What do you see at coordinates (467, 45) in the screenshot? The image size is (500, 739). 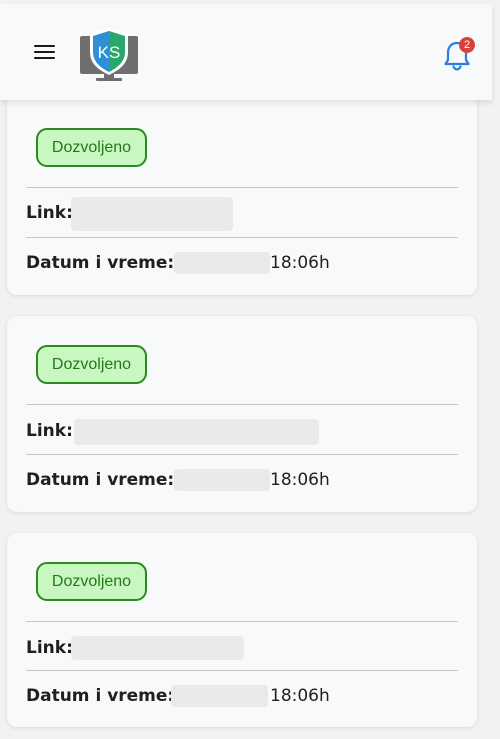 I see `notification-badge: 2` at bounding box center [467, 45].